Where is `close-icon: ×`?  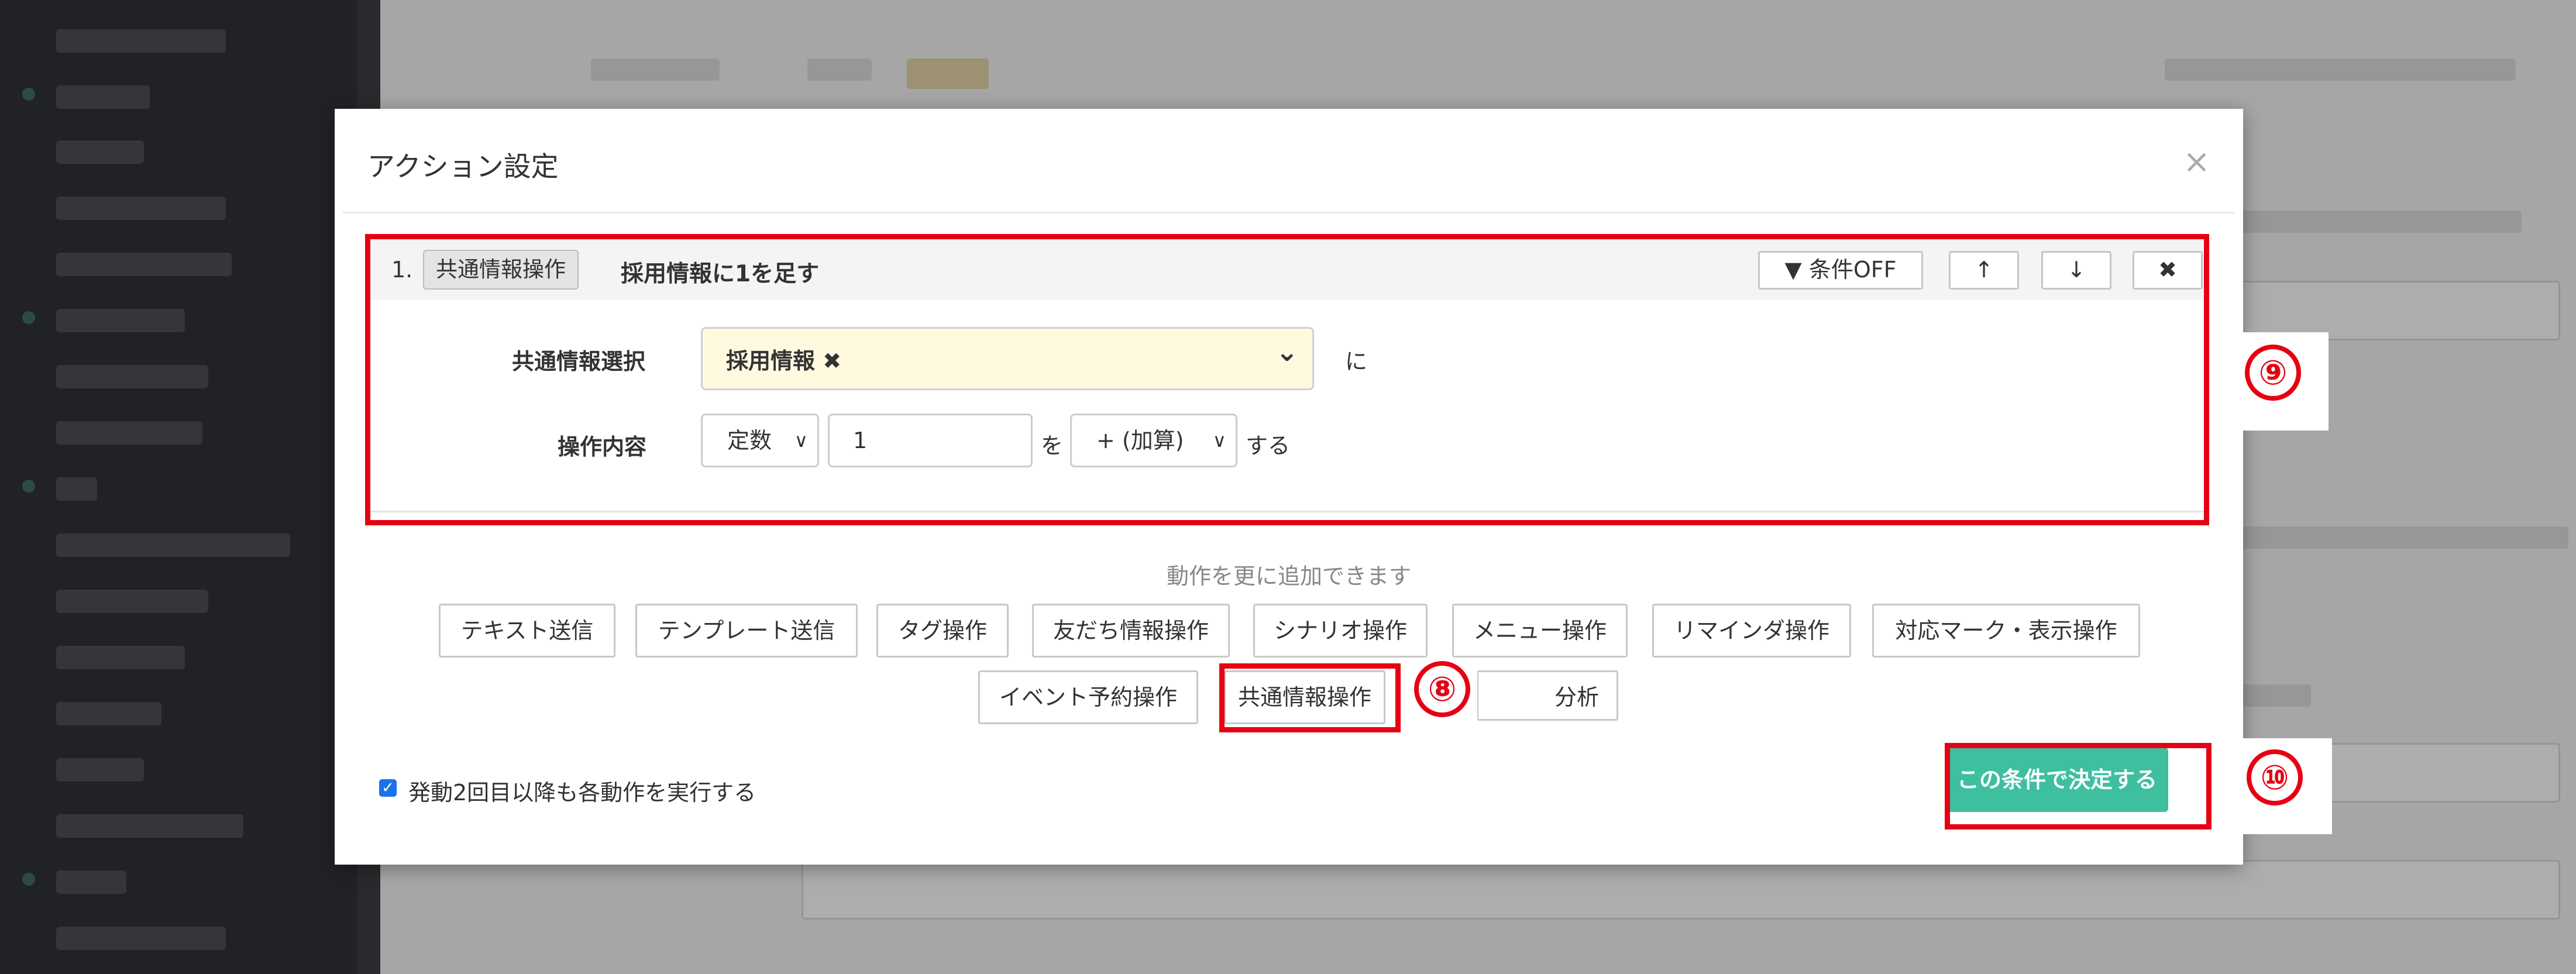
close-icon: × is located at coordinates (2196, 162).